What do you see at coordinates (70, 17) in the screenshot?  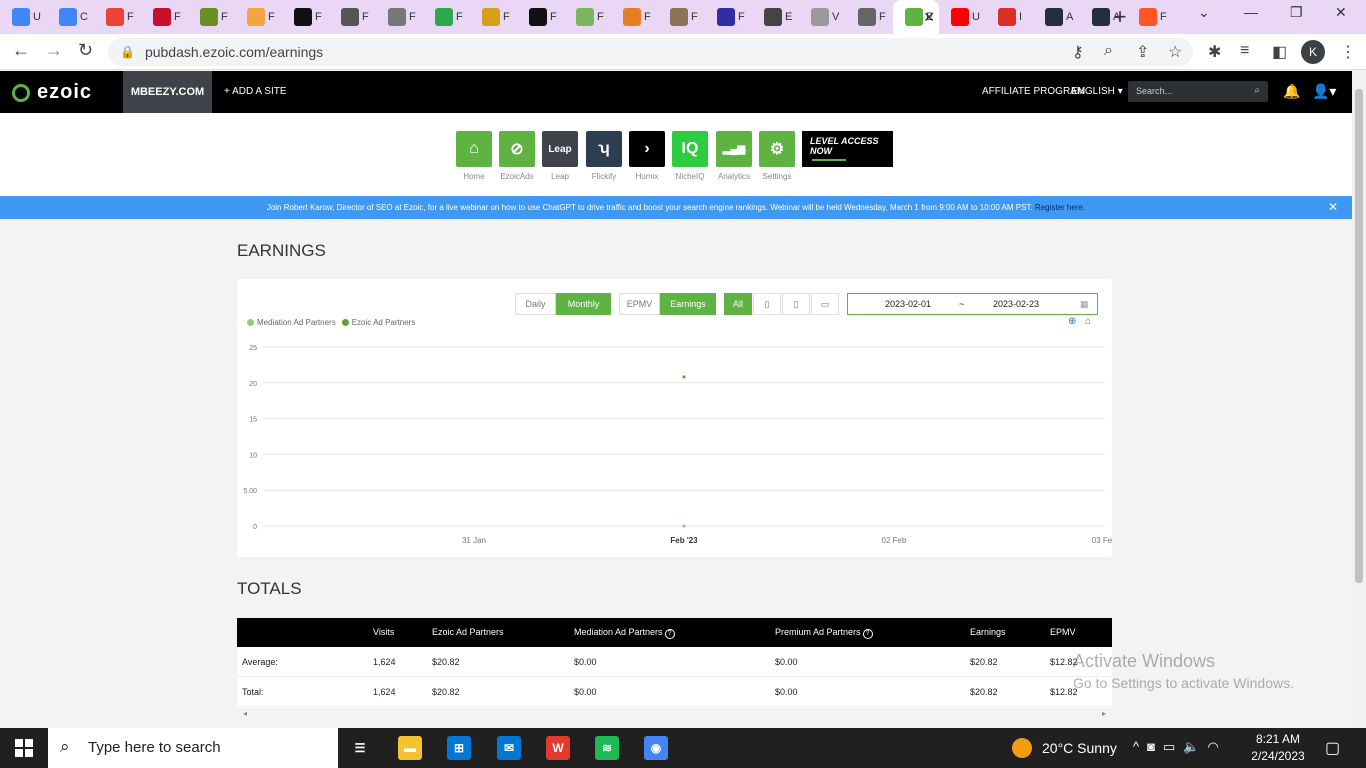 I see `browser-tab: C` at bounding box center [70, 17].